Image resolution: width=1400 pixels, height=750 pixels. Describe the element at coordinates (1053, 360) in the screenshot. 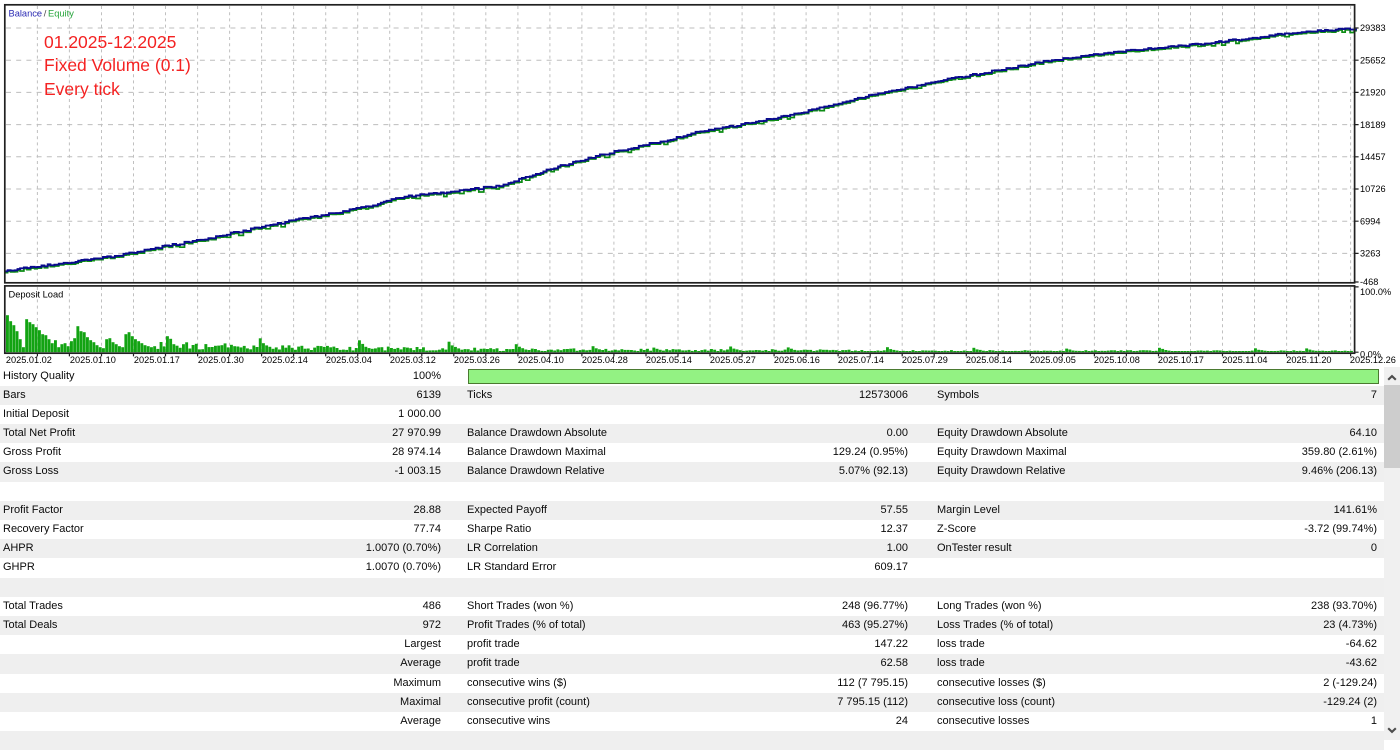

I see `svg-text: 2025.09.05` at that location.